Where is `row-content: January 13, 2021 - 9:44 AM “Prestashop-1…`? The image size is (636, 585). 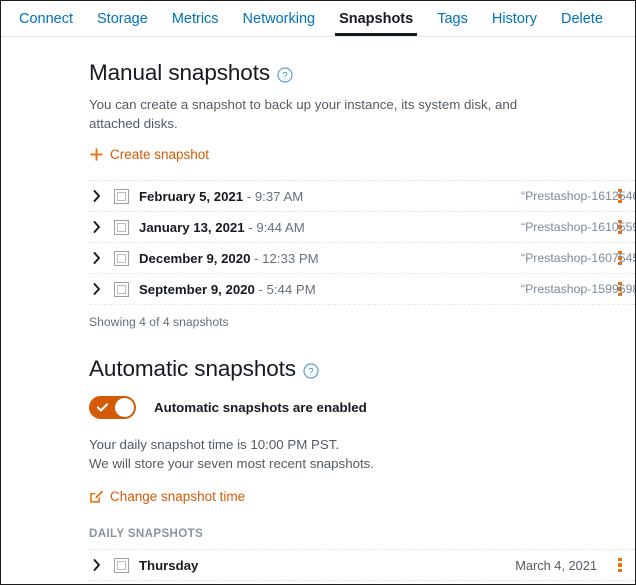 row-content: January 13, 2021 - 9:44 AM “Prestashop-1… is located at coordinates (382, 227).